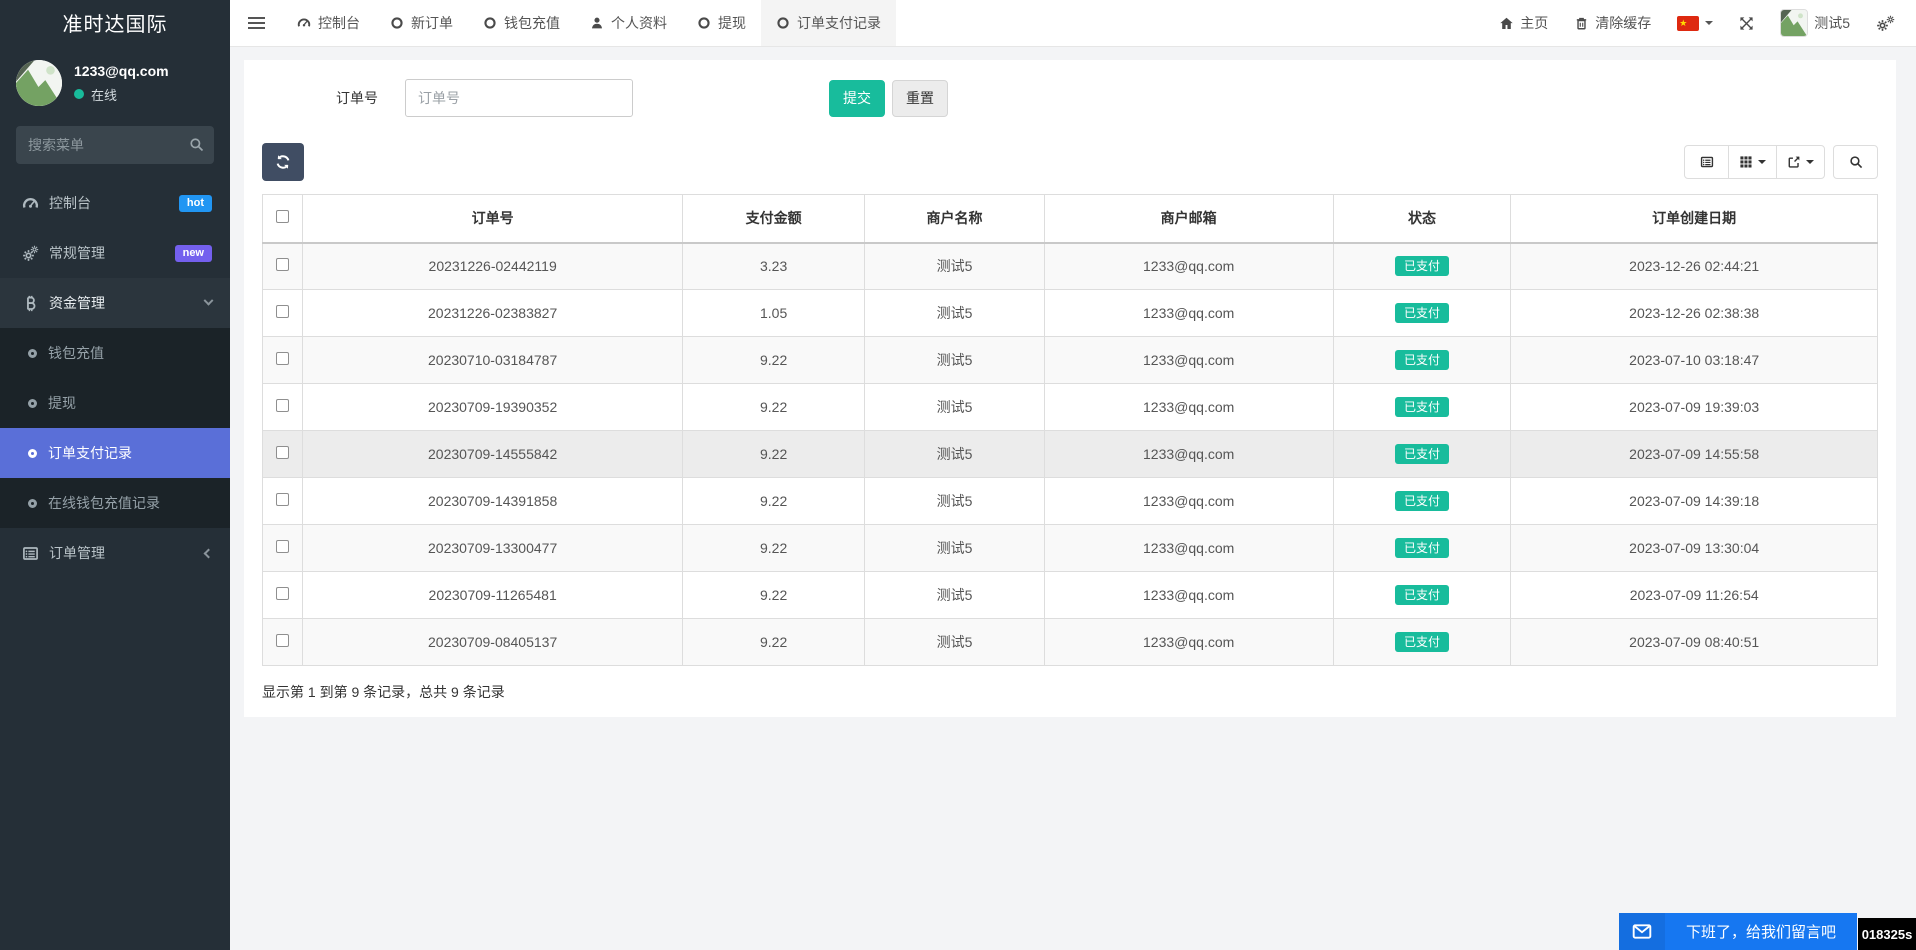 The width and height of the screenshot is (1916, 950). Describe the element at coordinates (1738, 931) in the screenshot. I see `feedback-chat-bar: 下班了，给我们留言吧` at that location.